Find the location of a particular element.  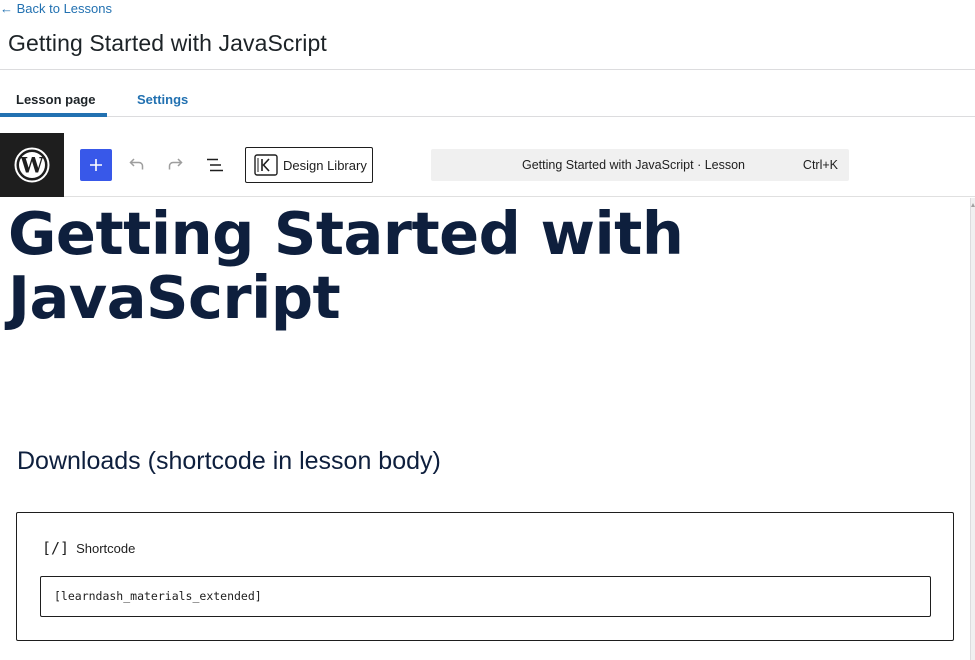

shortcode-label: Shortcode is located at coordinates (106, 548).